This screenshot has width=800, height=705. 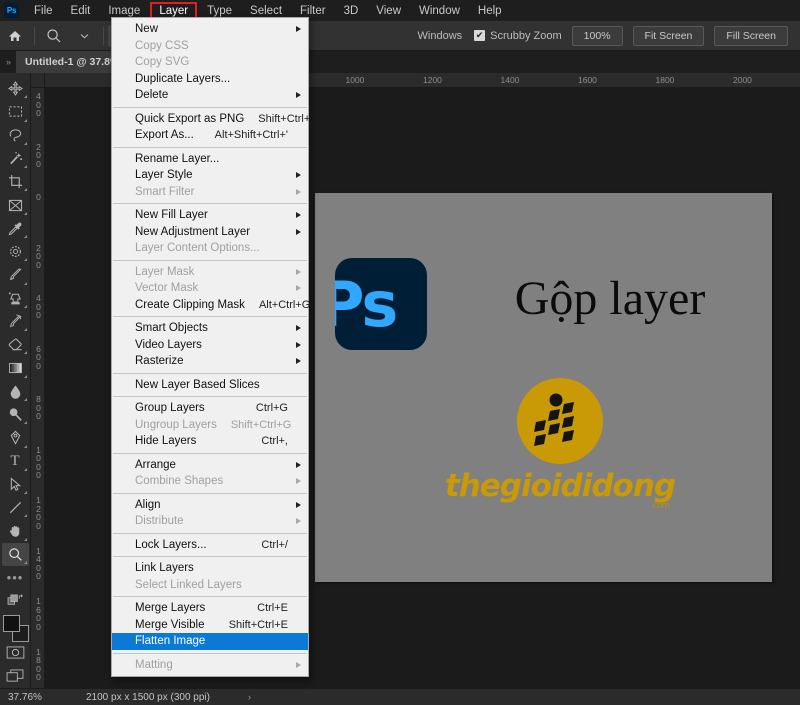 I want to click on path-selection-tool, so click(x=15, y=484).